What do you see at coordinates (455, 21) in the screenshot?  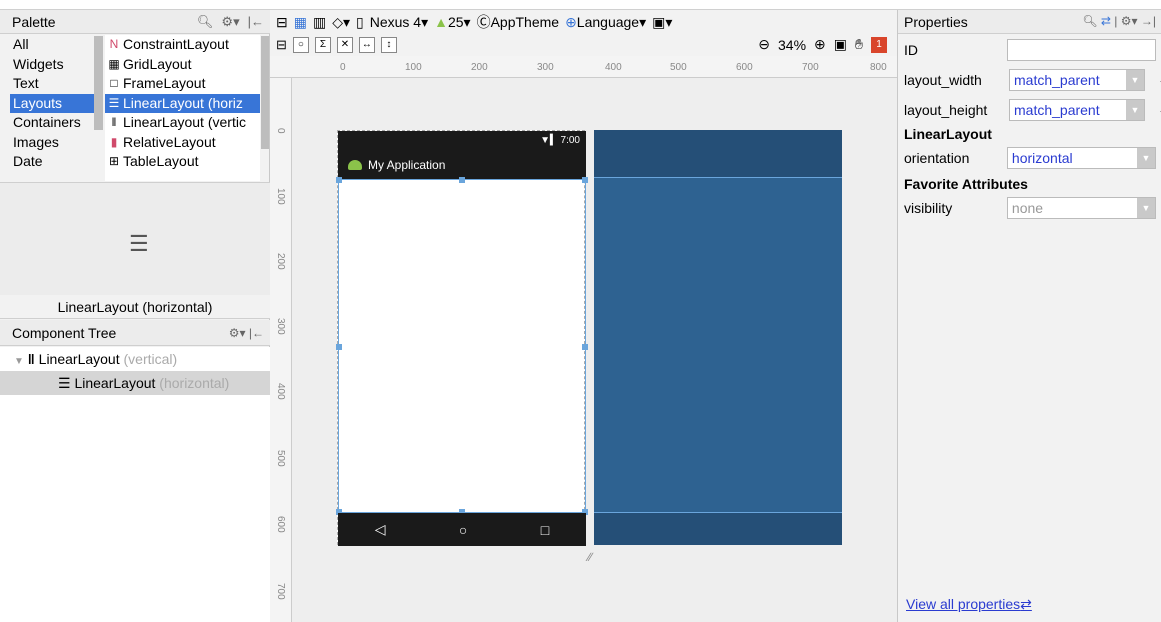 I see `api-label: 25` at bounding box center [455, 21].